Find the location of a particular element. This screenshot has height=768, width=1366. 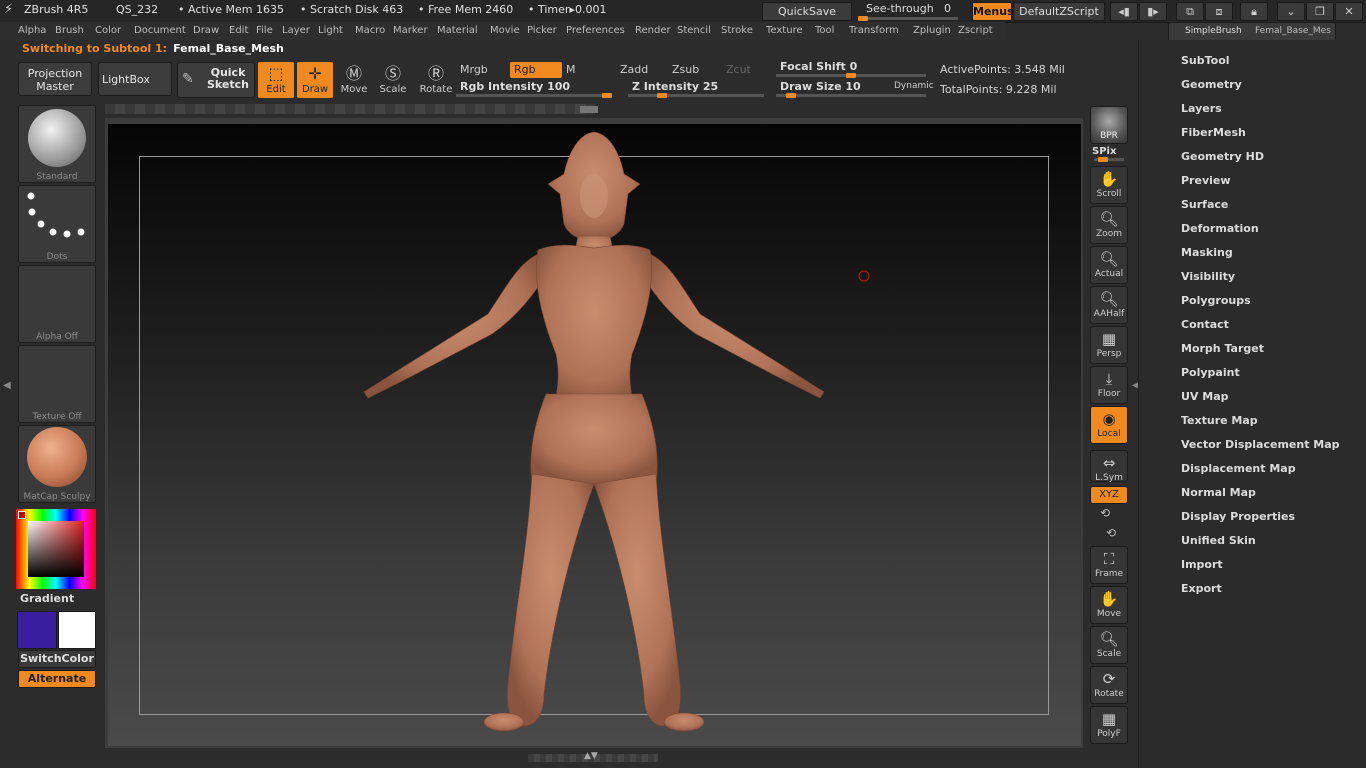

seethrough-slider: See-through 0 is located at coordinates (913, 11).